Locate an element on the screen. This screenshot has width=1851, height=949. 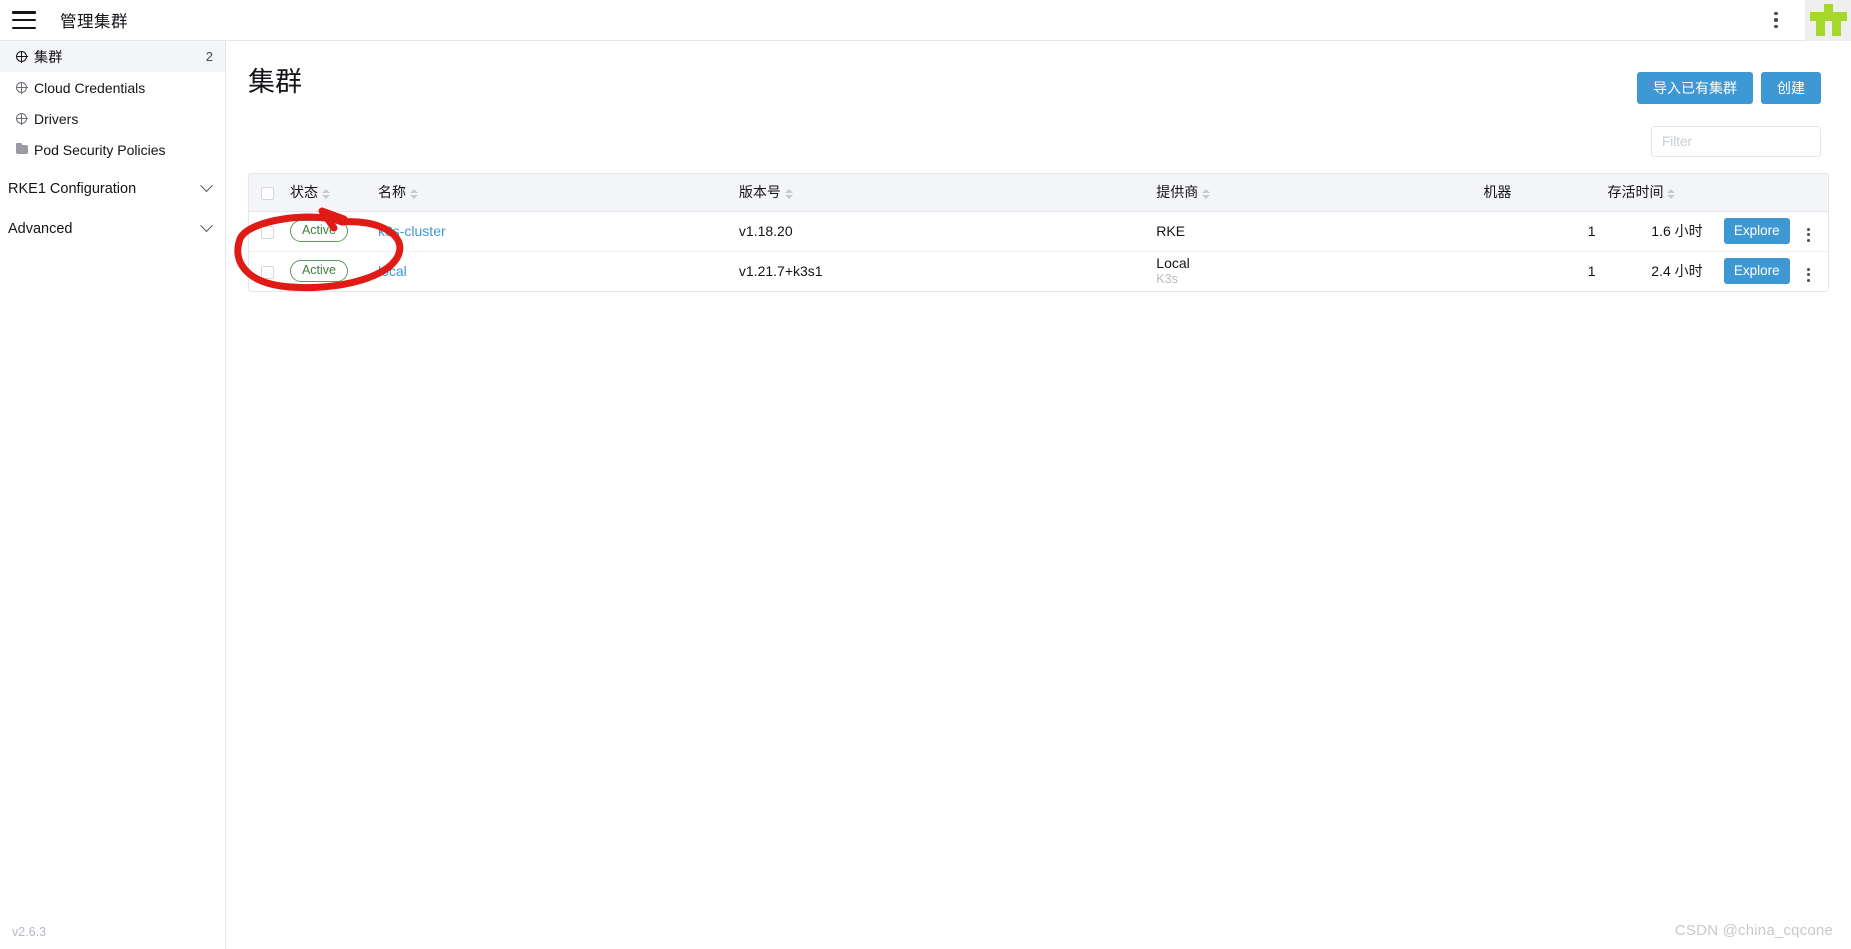
folder-icon is located at coordinates (21, 148).